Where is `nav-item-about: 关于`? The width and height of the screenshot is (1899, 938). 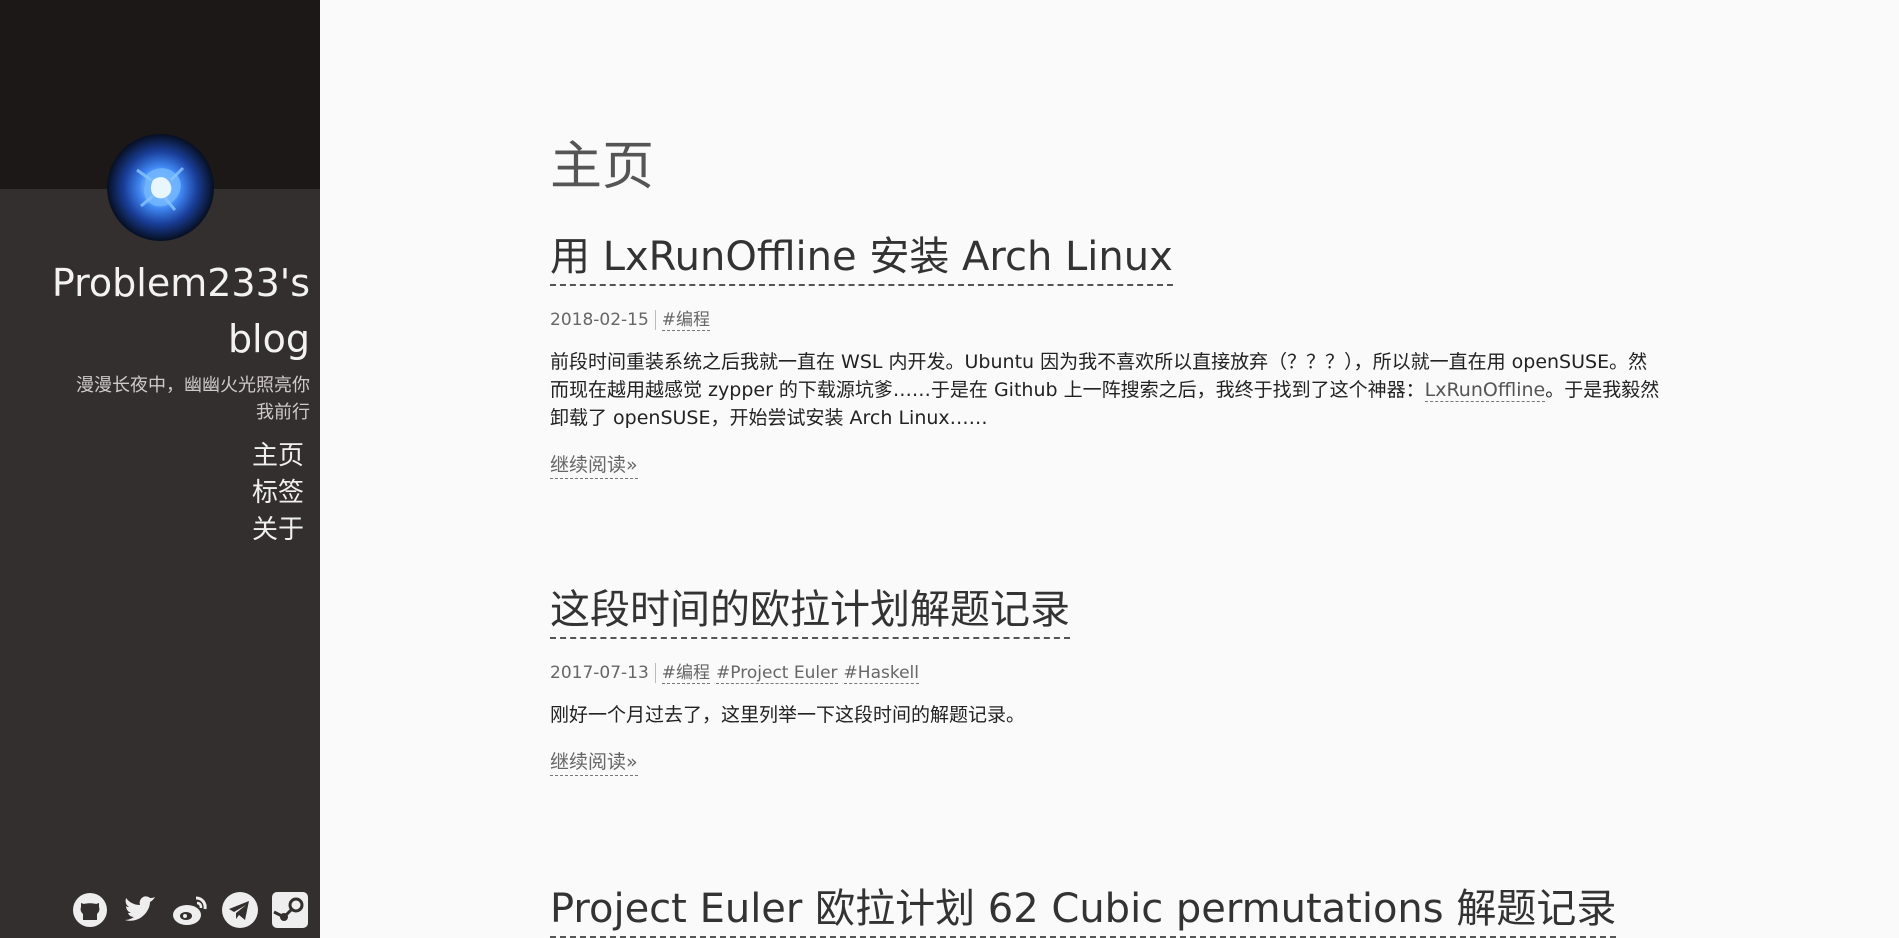
nav-item-about: 关于 is located at coordinates (278, 530).